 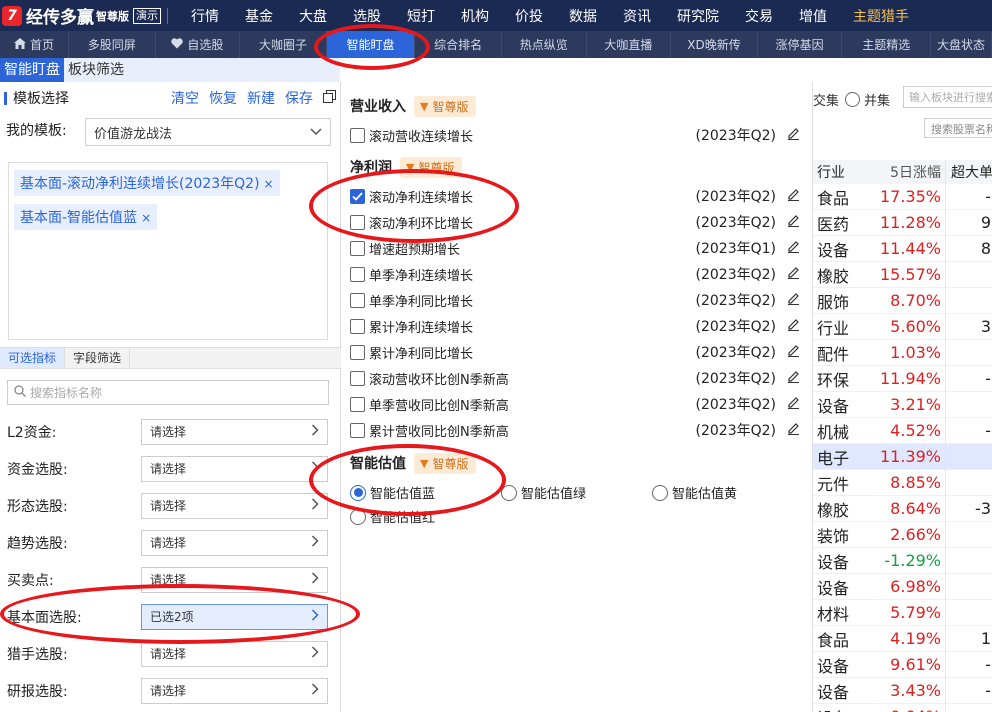 What do you see at coordinates (458, 44) in the screenshot?
I see `tab-6: 综合排名` at bounding box center [458, 44].